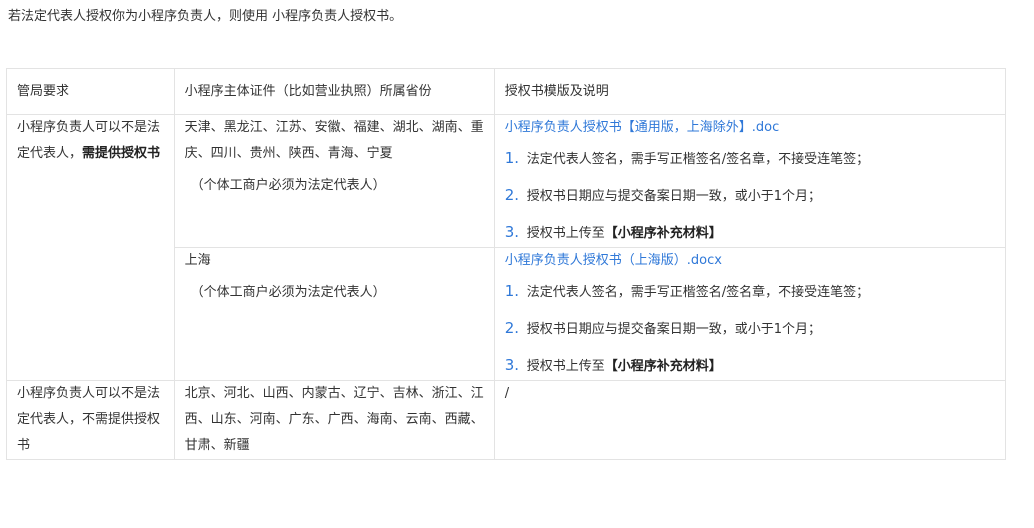 The height and width of the screenshot is (528, 1034). What do you see at coordinates (750, 91) in the screenshot?
I see `header-template: 授权书模版及说明` at bounding box center [750, 91].